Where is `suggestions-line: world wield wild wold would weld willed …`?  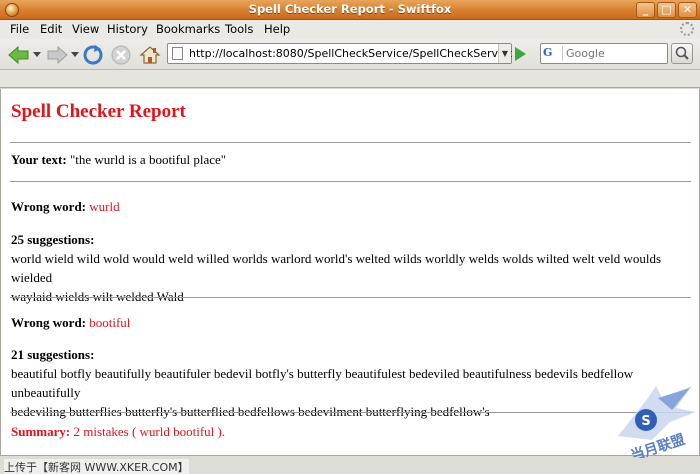 suggestions-line: world wield wild wold would weld willed … is located at coordinates (336, 268).